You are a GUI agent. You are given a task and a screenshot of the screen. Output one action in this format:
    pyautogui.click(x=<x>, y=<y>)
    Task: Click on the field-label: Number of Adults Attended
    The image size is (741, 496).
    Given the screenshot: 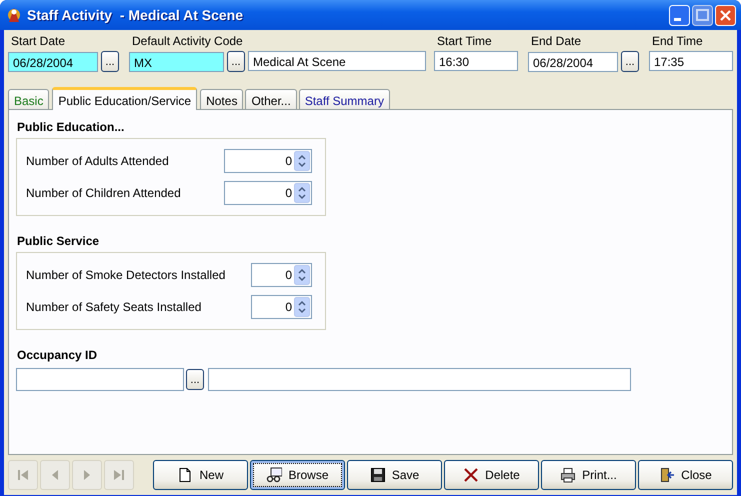 What is the action you would take?
    pyautogui.click(x=97, y=161)
    